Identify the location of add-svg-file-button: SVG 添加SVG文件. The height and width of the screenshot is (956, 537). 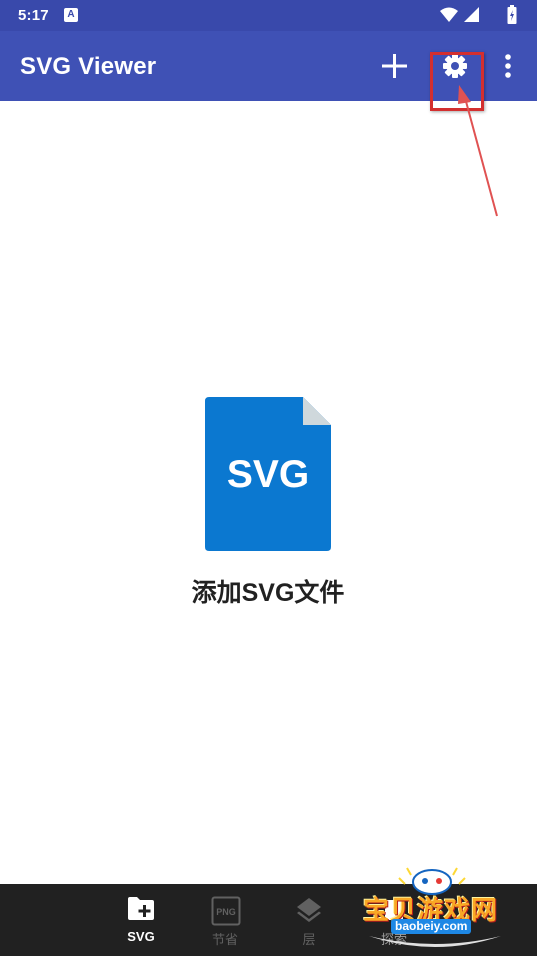
(268, 501).